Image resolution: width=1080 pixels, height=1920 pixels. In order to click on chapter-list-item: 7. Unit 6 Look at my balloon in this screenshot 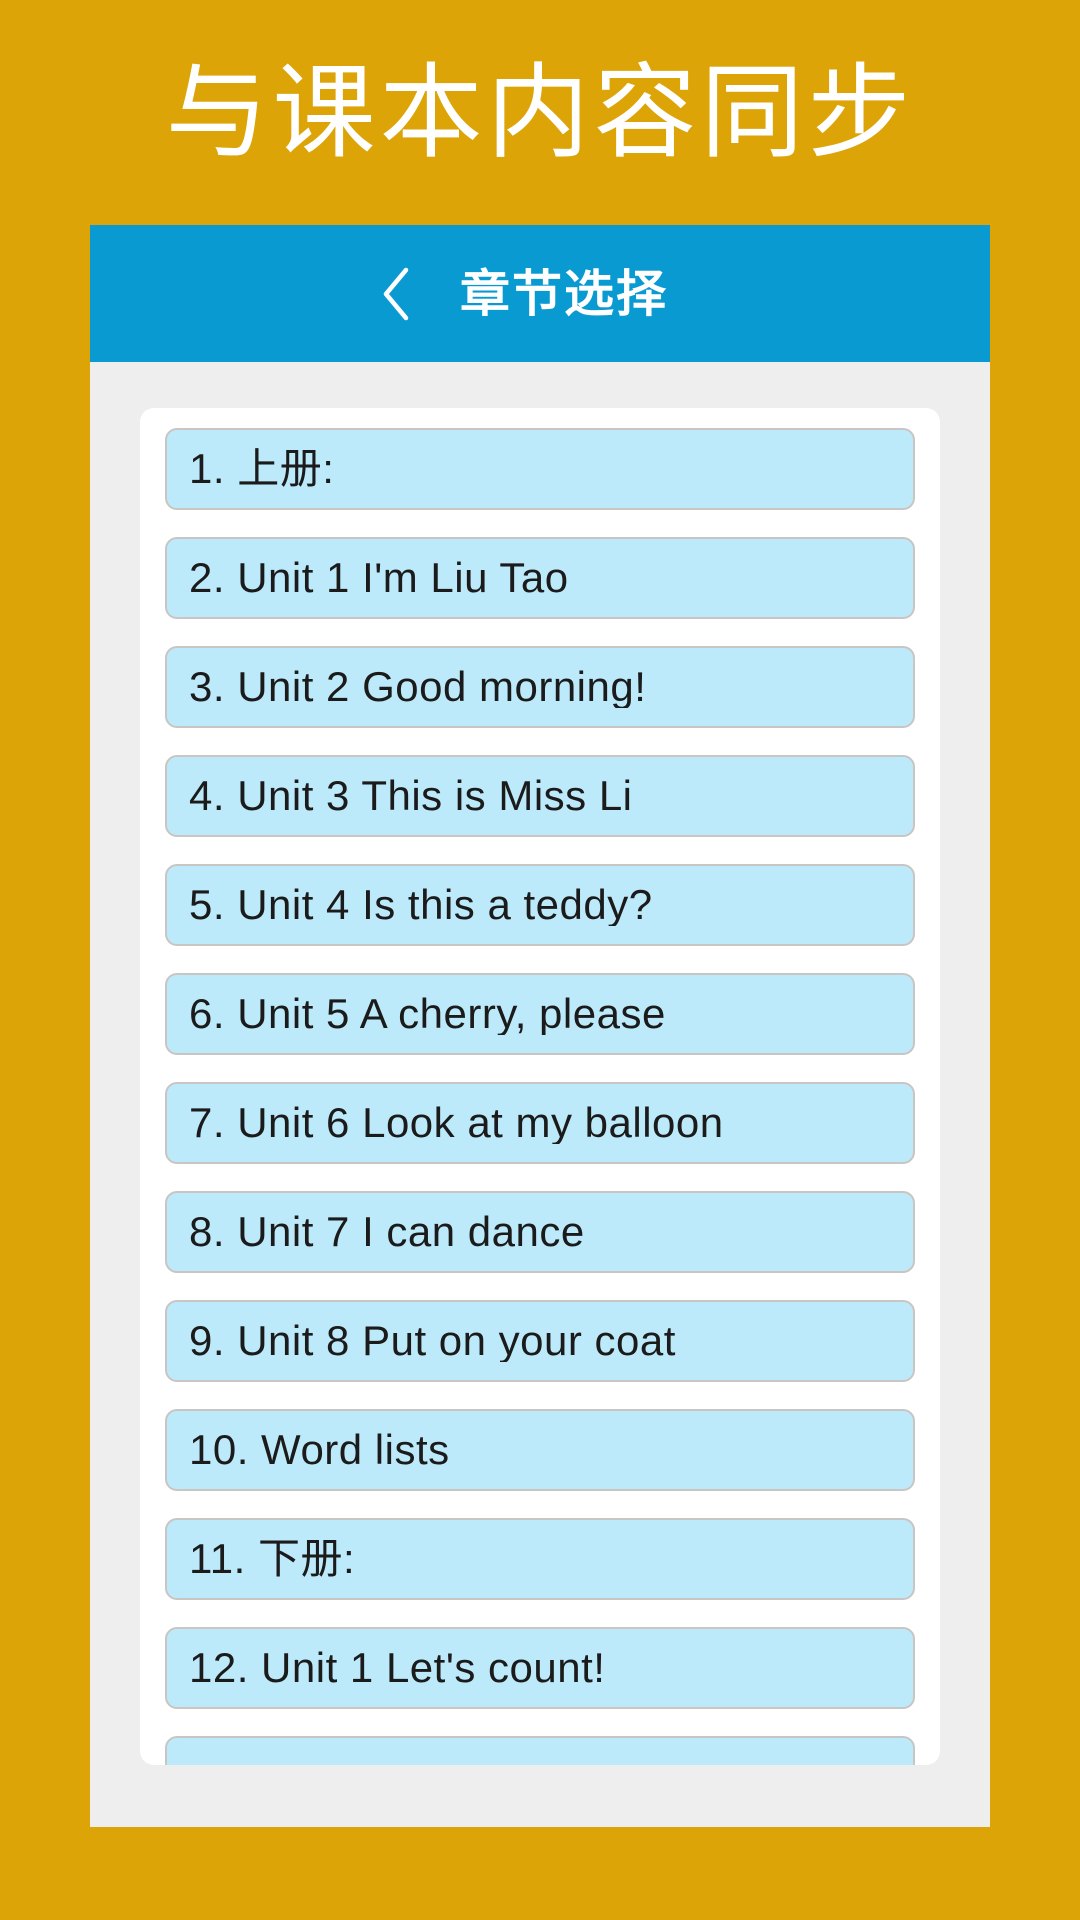, I will do `click(540, 1123)`.